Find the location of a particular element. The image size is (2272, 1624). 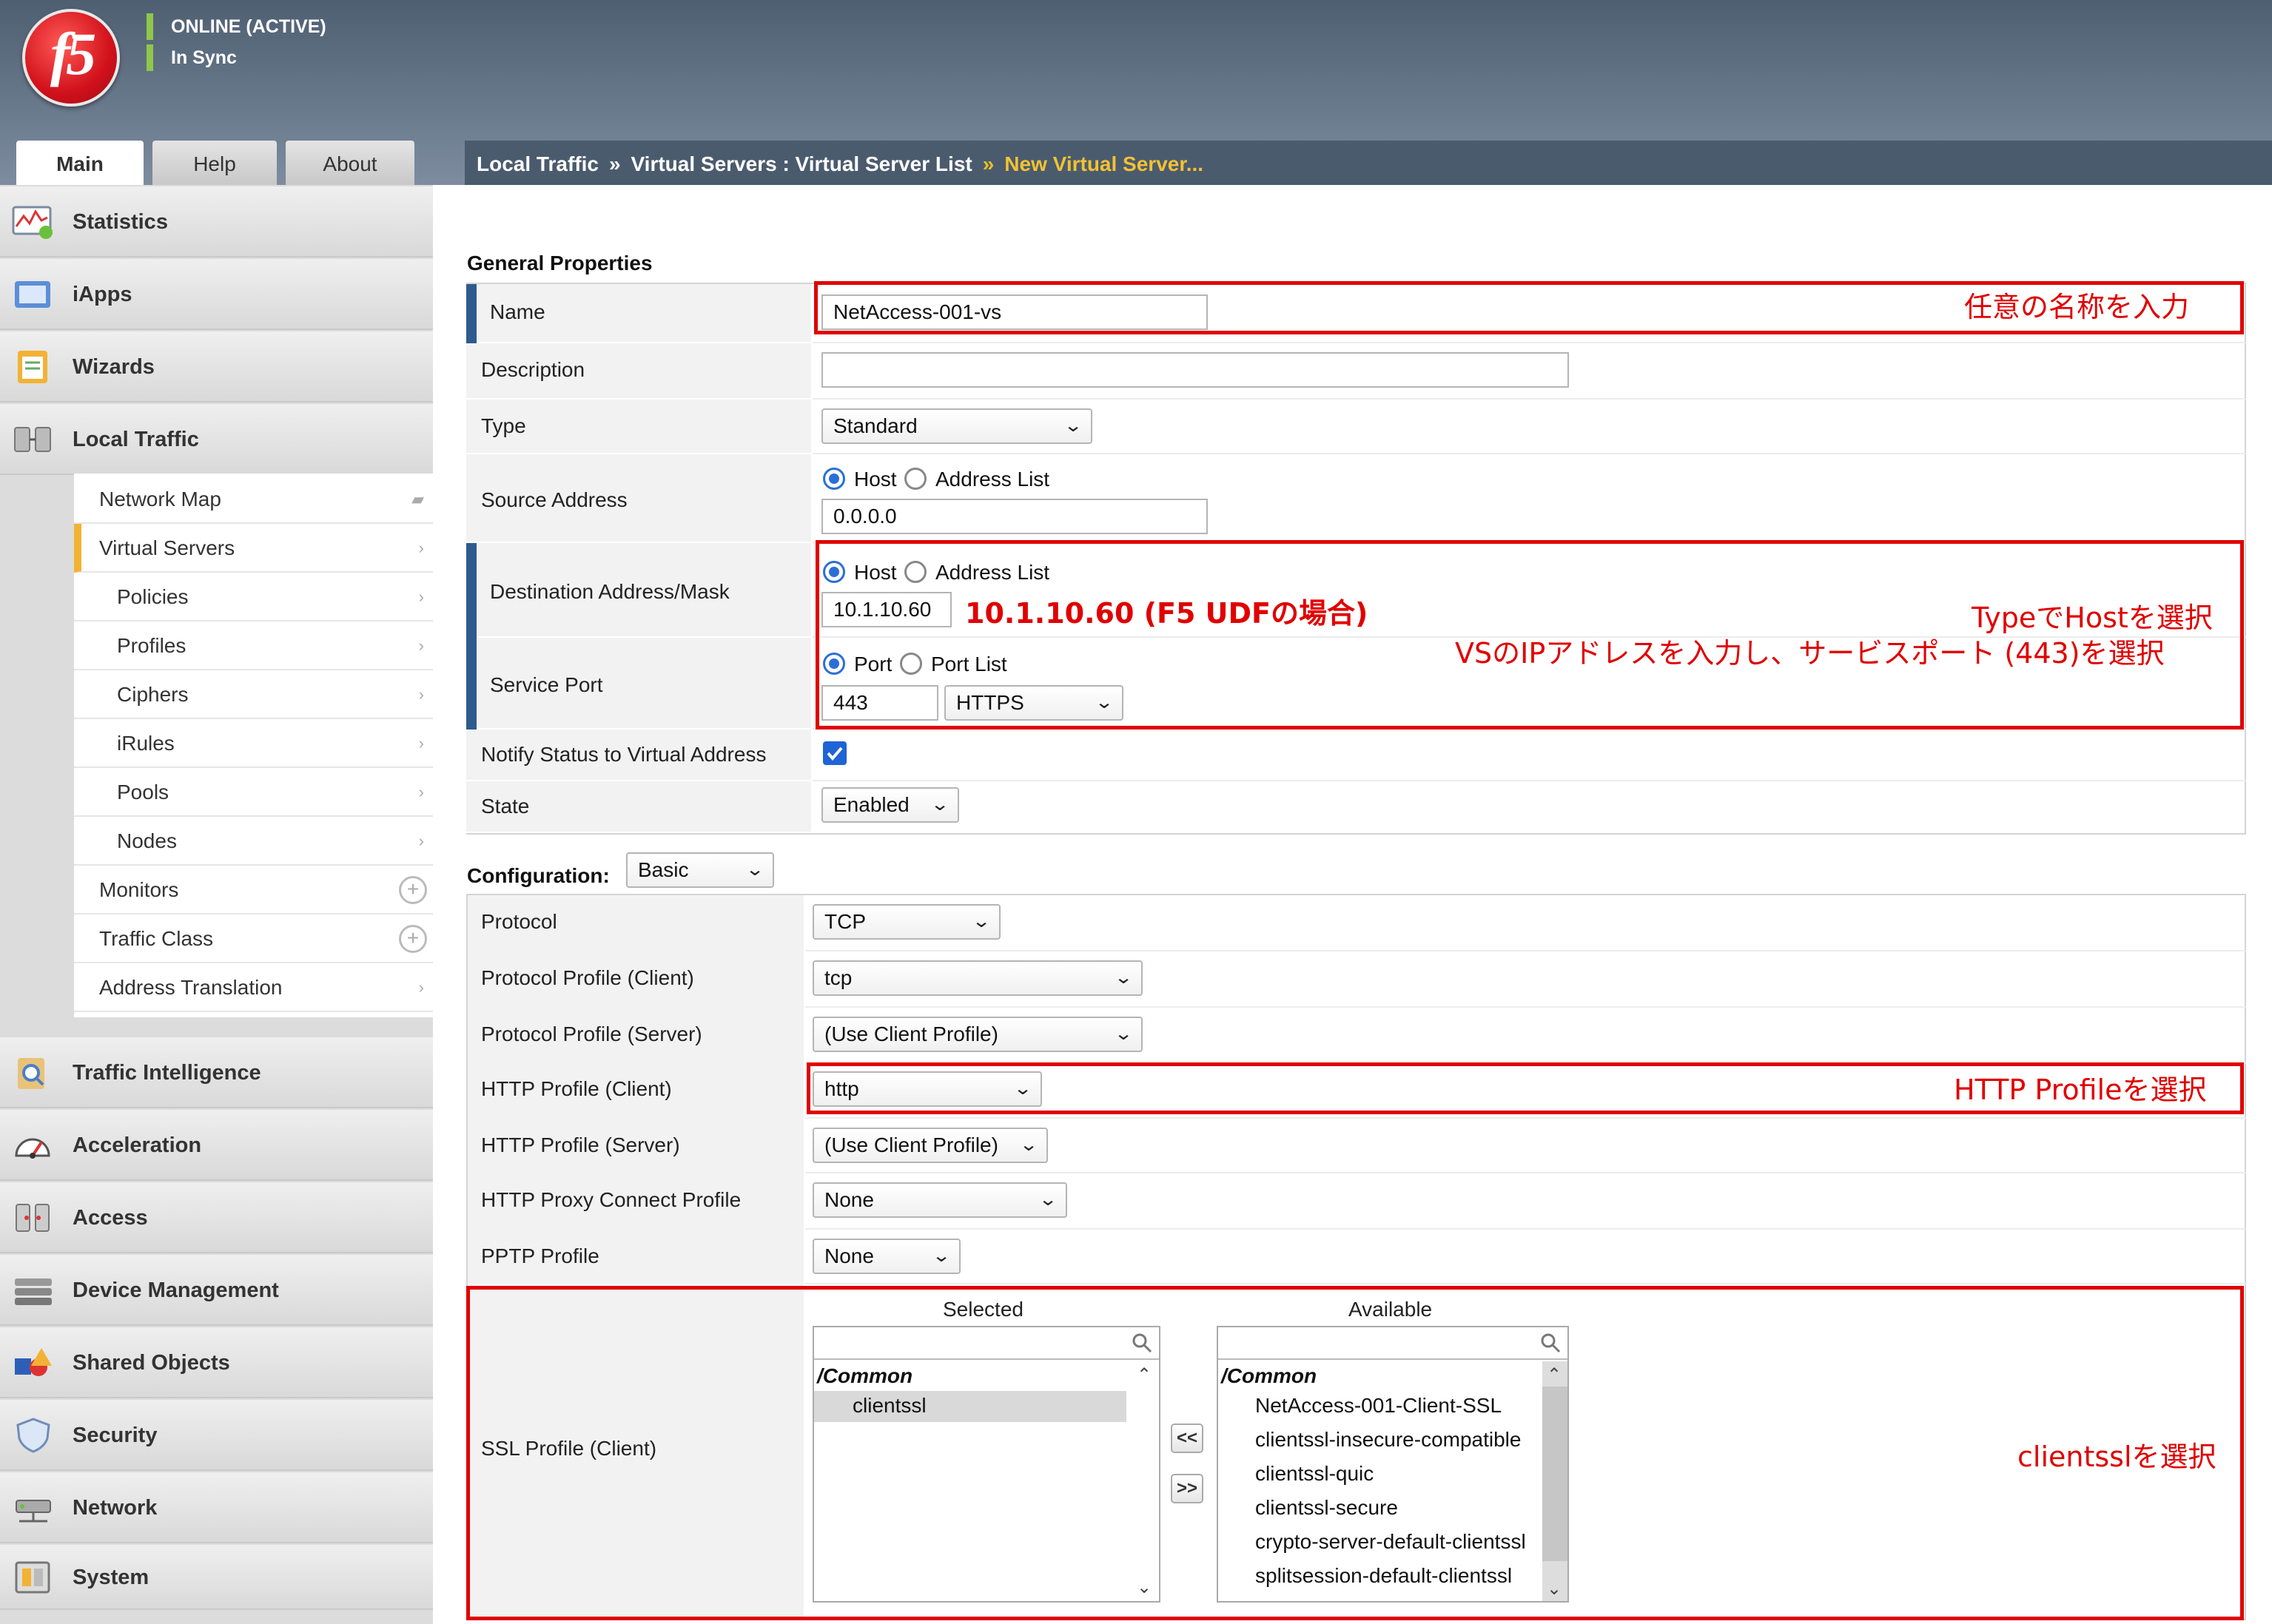

submenu-monitors: Monitors + is located at coordinates (253, 890).